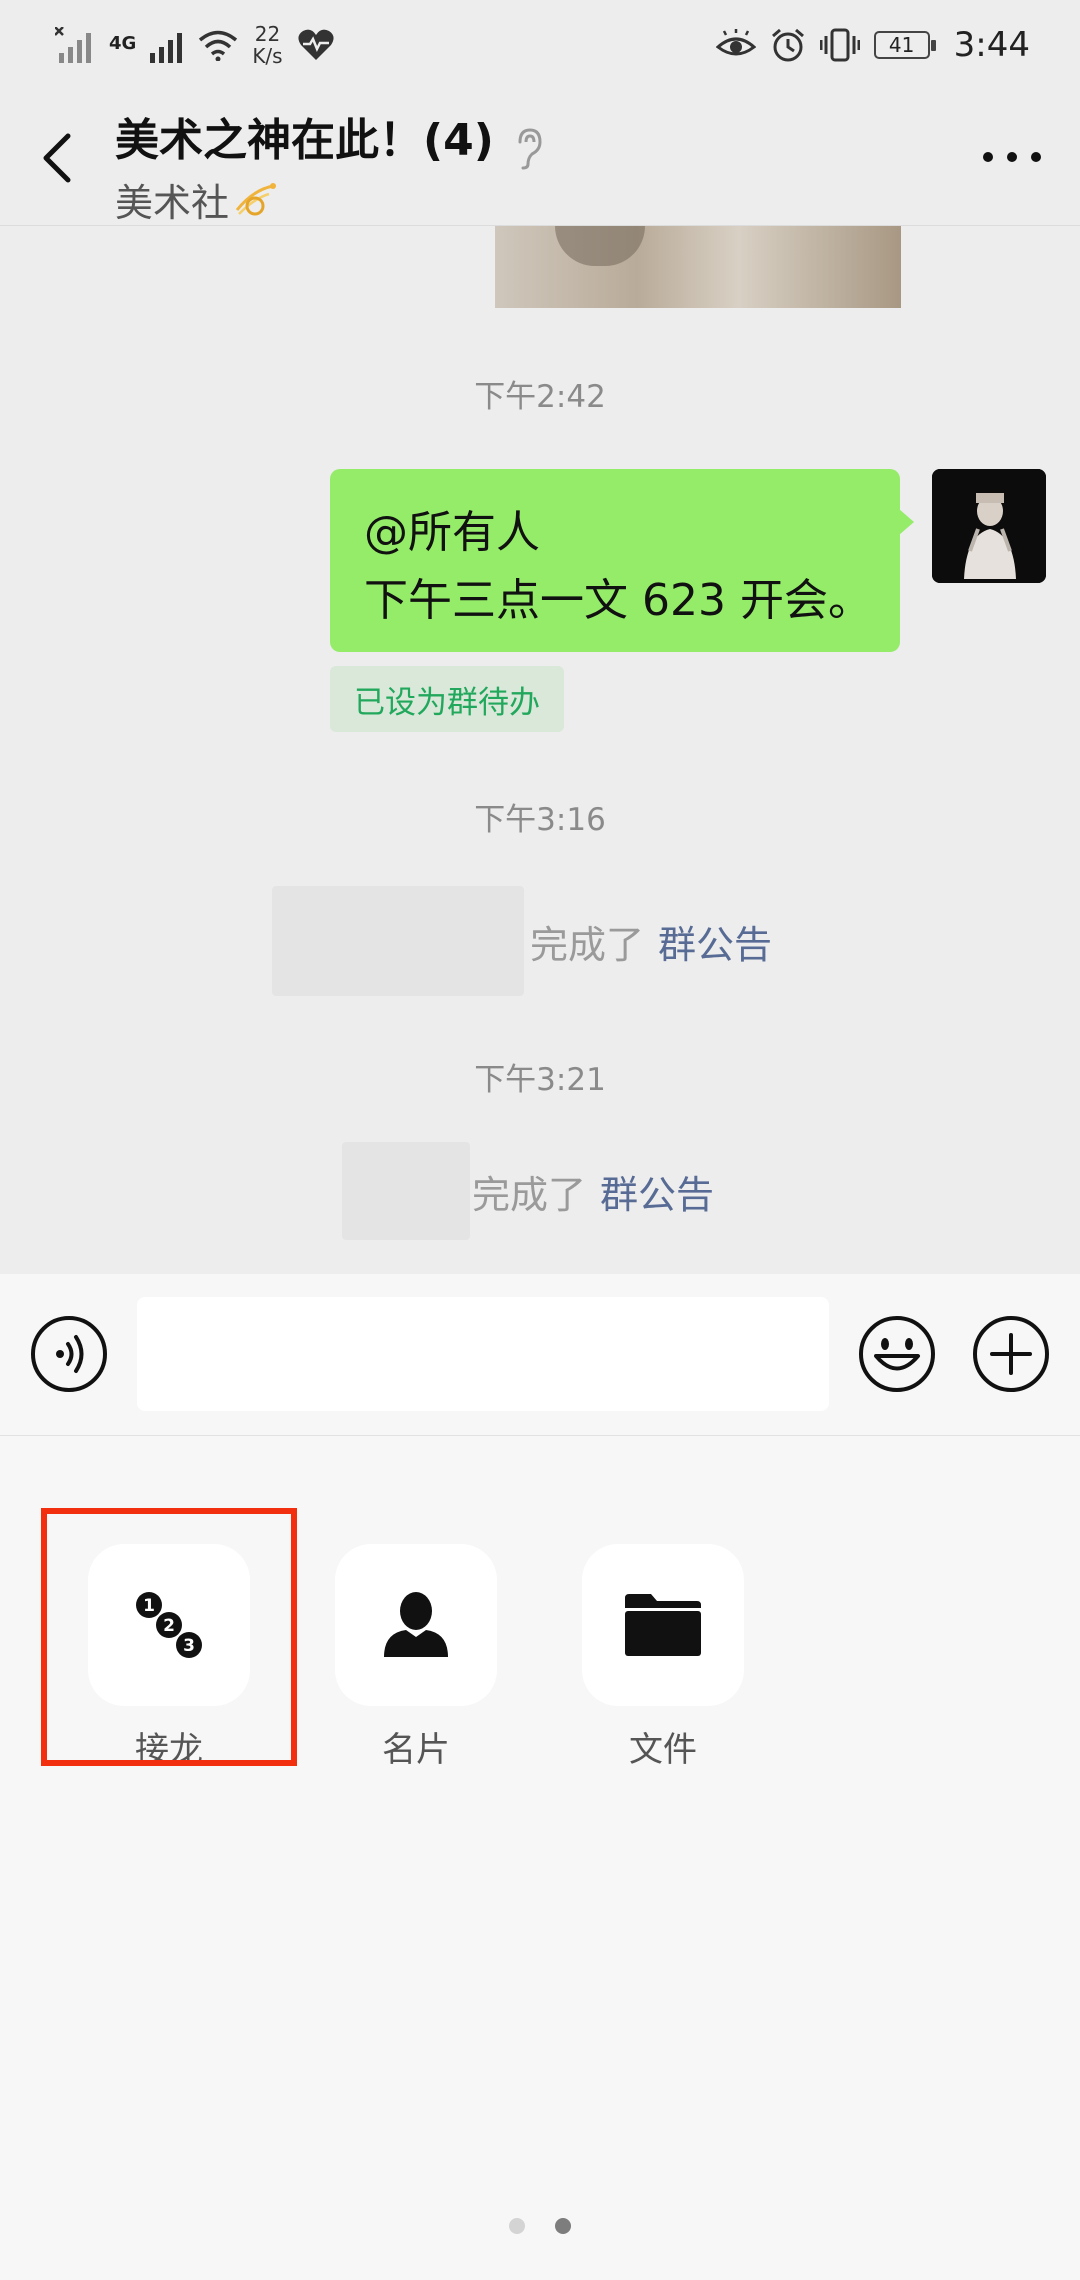 This screenshot has width=1080, height=2280. What do you see at coordinates (1011, 1354) in the screenshot?
I see `plus-icon` at bounding box center [1011, 1354].